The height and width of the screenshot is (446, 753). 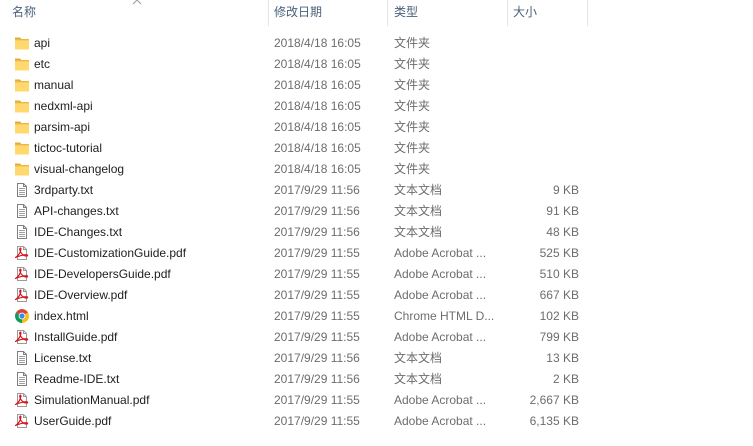 I want to click on file-size: 9 KB, so click(x=565, y=190).